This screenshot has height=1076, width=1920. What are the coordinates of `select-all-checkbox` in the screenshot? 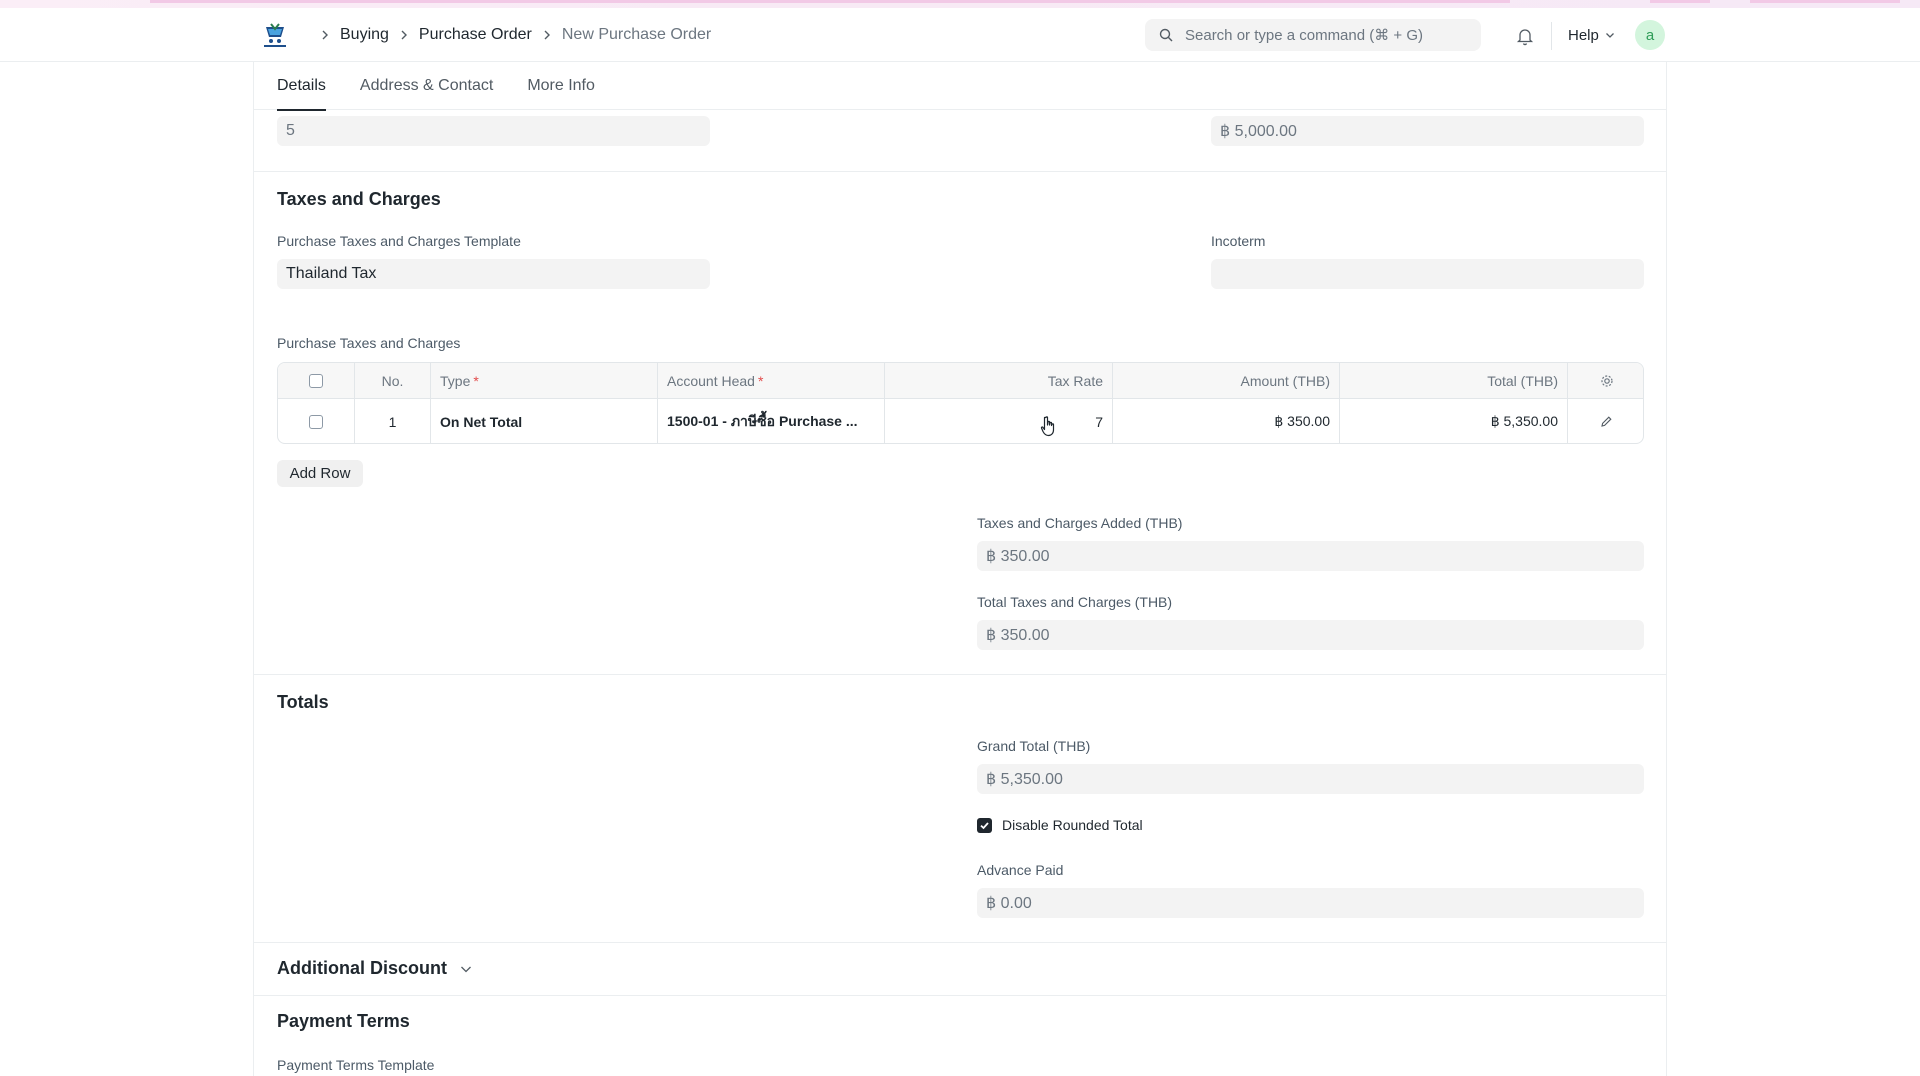 It's located at (316, 380).